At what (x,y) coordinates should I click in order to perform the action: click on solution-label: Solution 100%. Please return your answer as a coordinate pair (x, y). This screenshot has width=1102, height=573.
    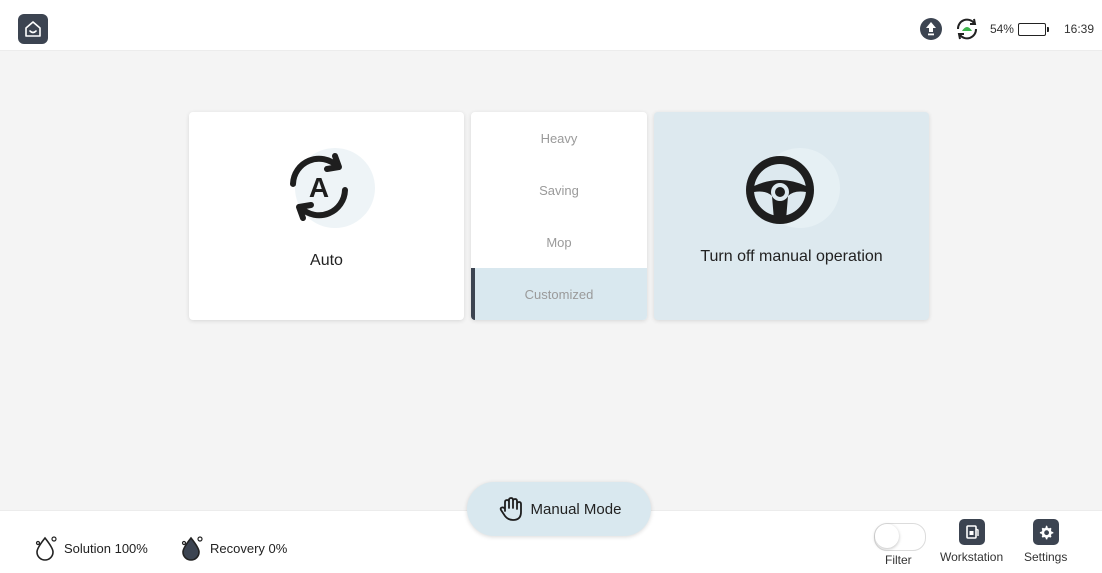
    Looking at the image, I should click on (106, 548).